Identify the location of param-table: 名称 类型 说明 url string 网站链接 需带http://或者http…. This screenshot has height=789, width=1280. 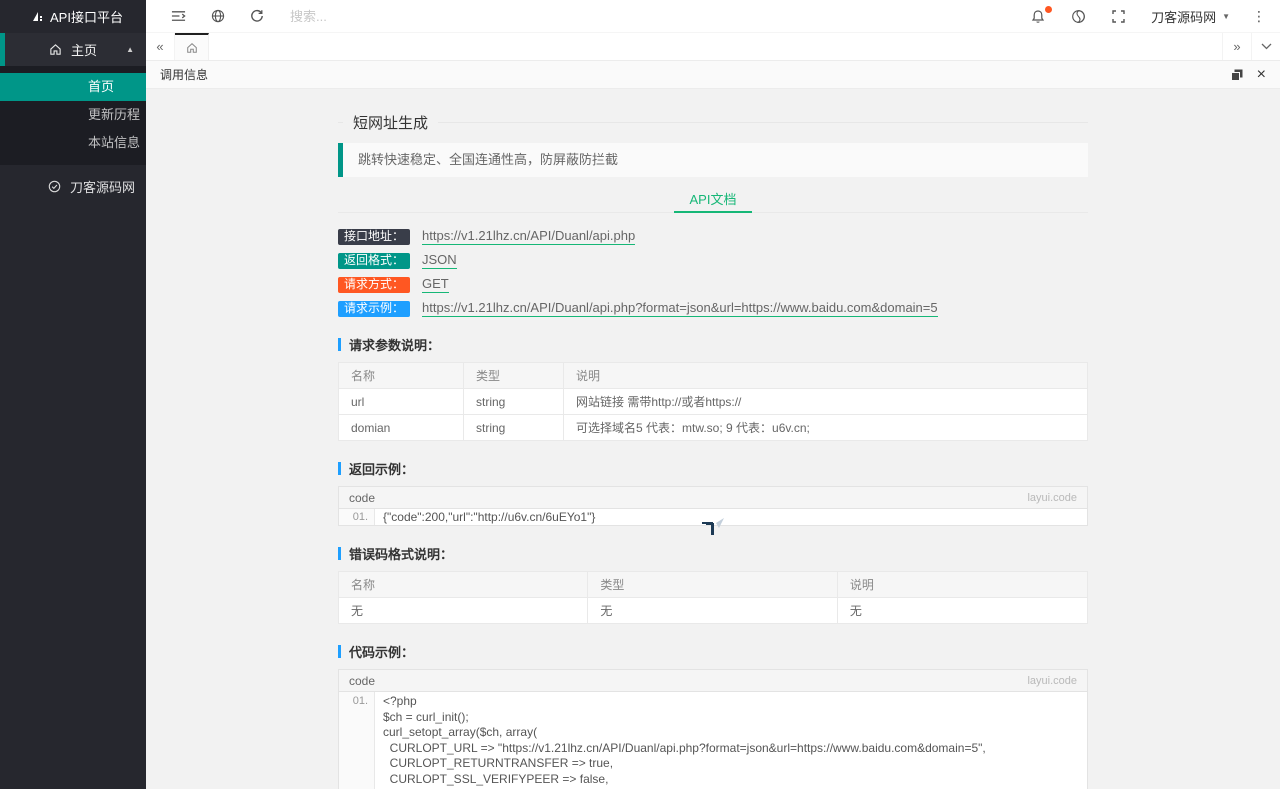
(713, 401).